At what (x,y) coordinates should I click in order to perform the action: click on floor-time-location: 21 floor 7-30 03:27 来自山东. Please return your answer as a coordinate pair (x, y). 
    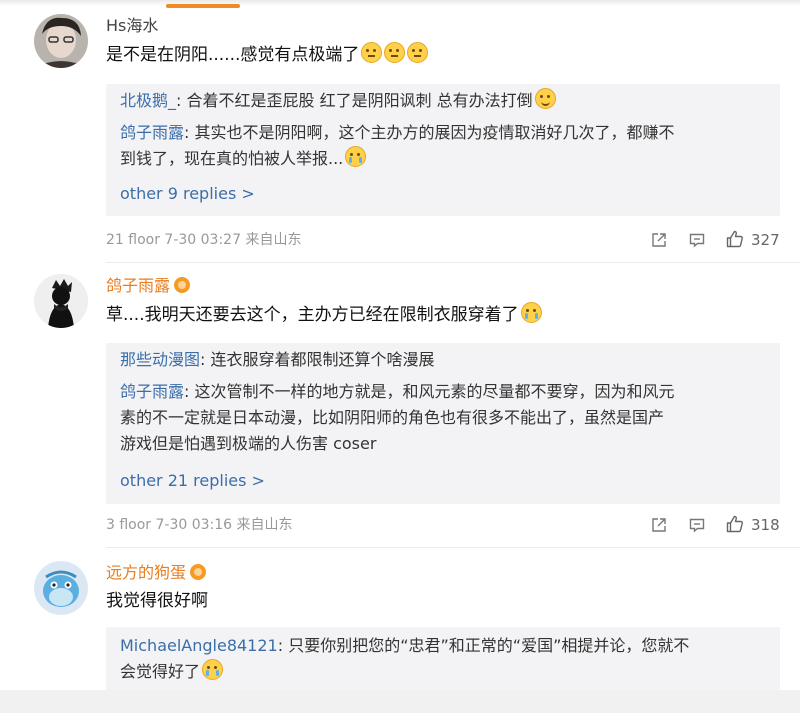
    Looking at the image, I should click on (204, 240).